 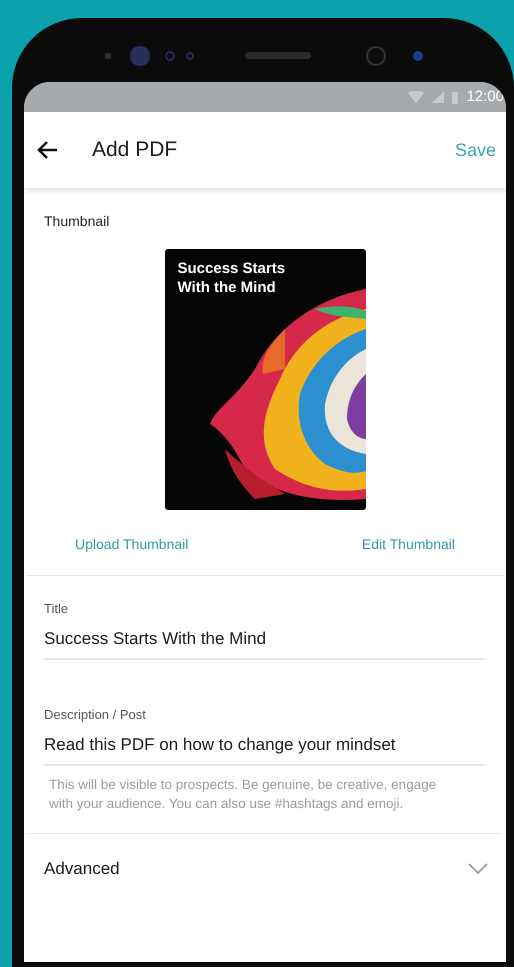 What do you see at coordinates (475, 150) in the screenshot?
I see `save-button: Save` at bounding box center [475, 150].